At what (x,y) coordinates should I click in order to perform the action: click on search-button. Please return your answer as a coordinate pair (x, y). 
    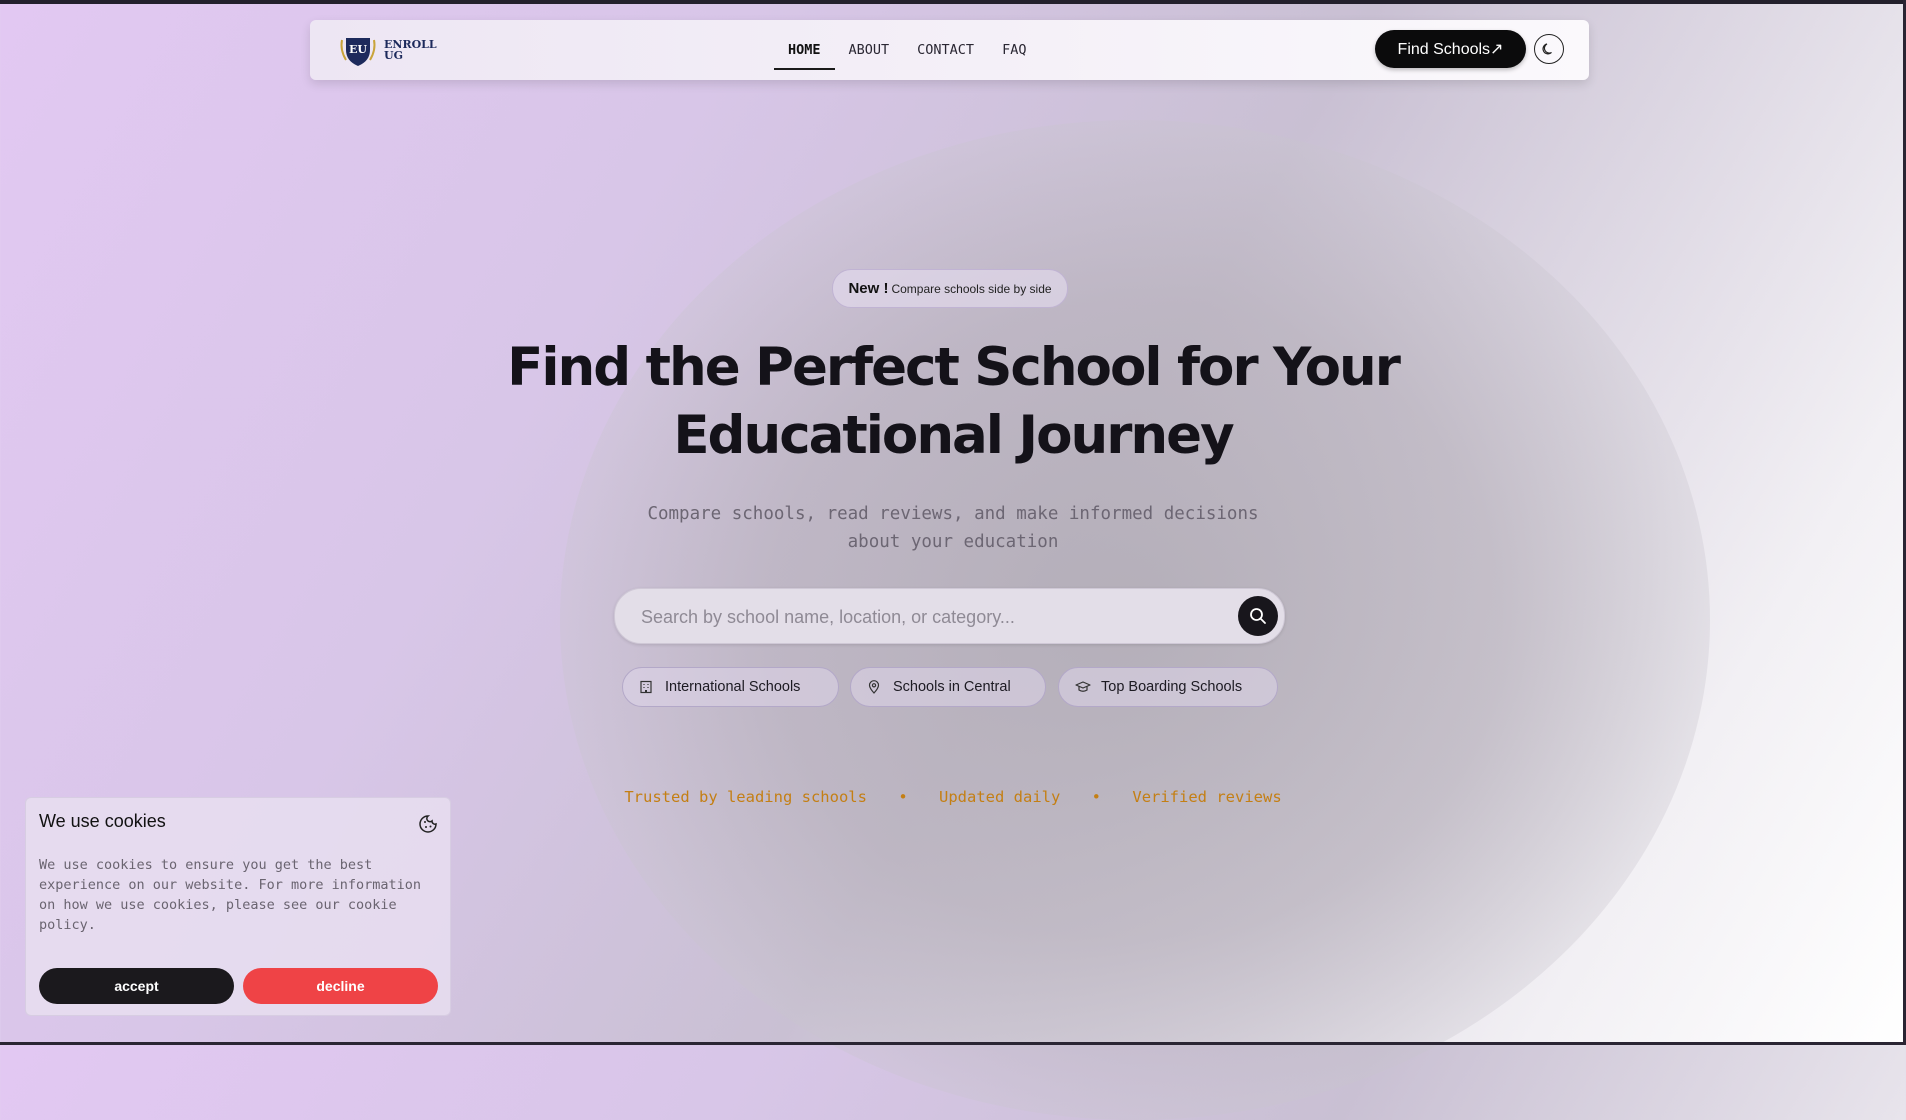
    Looking at the image, I should click on (1258, 616).